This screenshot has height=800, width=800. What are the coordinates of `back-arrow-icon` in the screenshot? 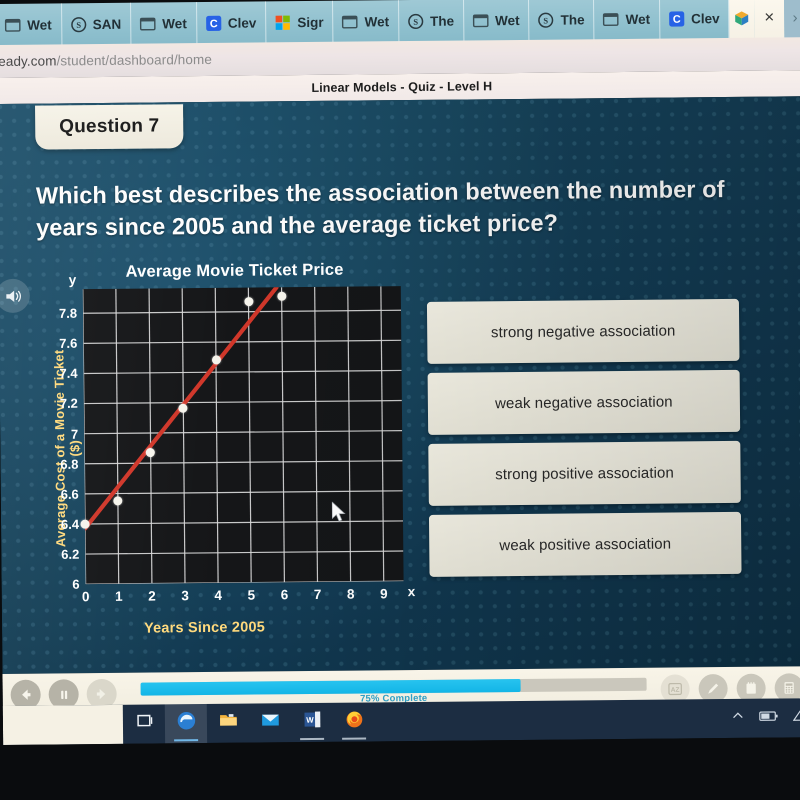 It's located at (26, 694).